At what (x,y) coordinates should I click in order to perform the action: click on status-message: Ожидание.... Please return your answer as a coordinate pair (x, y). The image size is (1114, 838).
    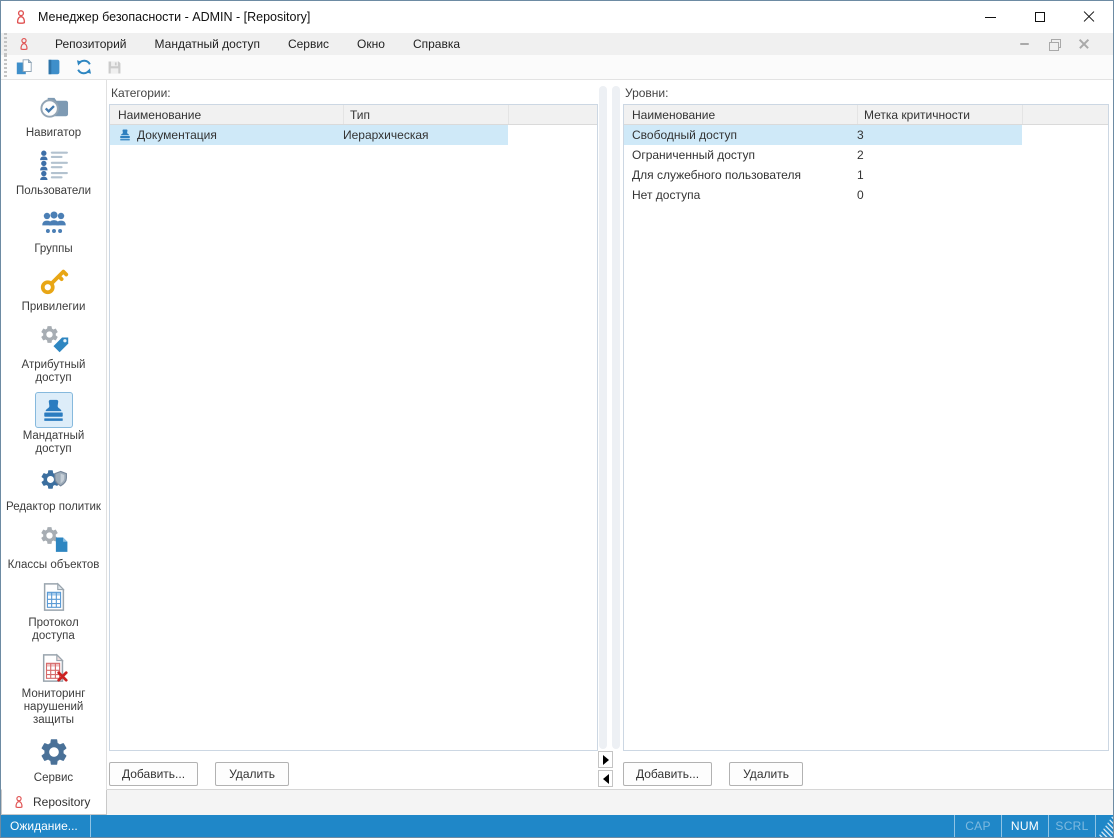
    Looking at the image, I should click on (44, 826).